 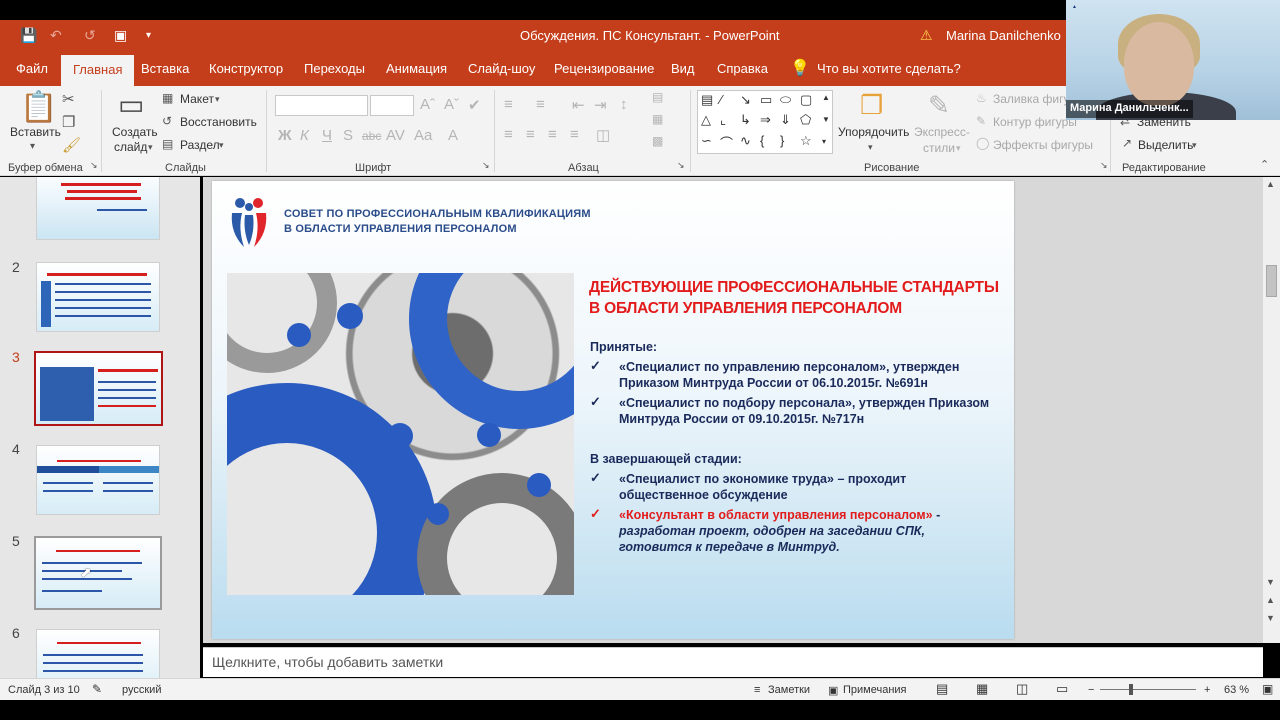 I want to click on curve-shape-icon: ∽, so click(x=706, y=141).